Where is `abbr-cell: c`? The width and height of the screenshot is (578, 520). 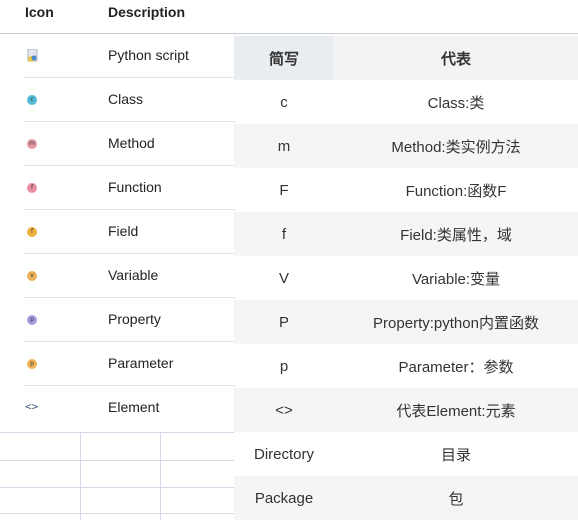
abbr-cell: c is located at coordinates (284, 102).